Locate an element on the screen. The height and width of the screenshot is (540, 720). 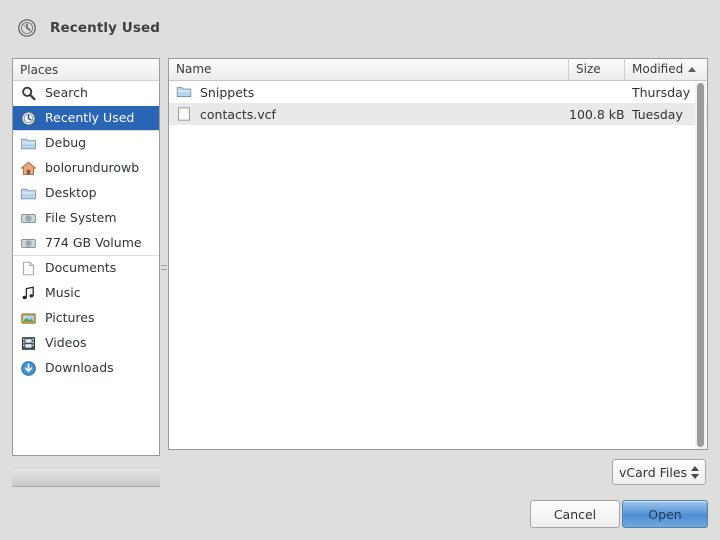
sidebar-item-label: Downloads is located at coordinates (79, 368).